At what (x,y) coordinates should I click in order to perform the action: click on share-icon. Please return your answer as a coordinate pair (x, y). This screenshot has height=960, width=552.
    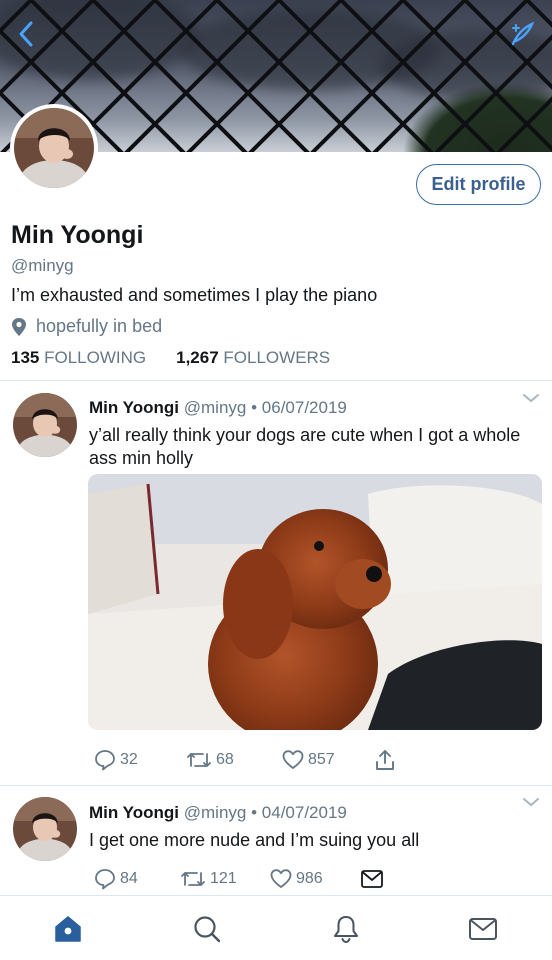
    Looking at the image, I should click on (385, 760).